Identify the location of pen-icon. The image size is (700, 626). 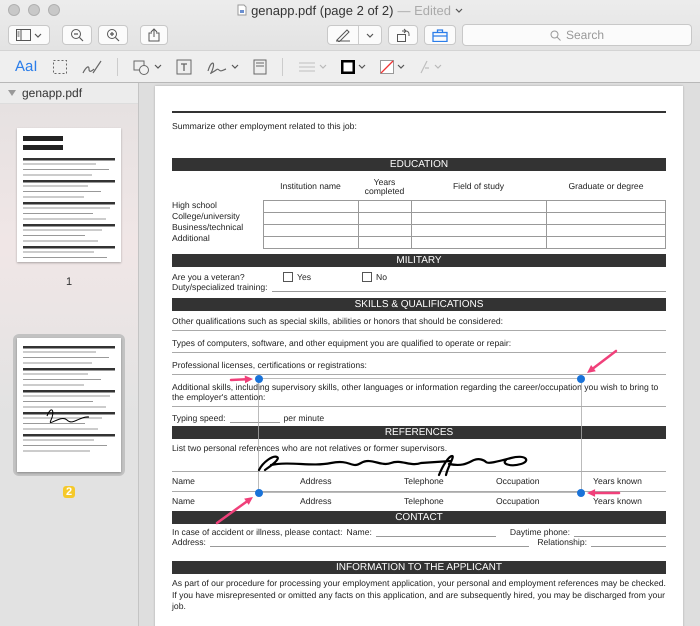
(343, 35).